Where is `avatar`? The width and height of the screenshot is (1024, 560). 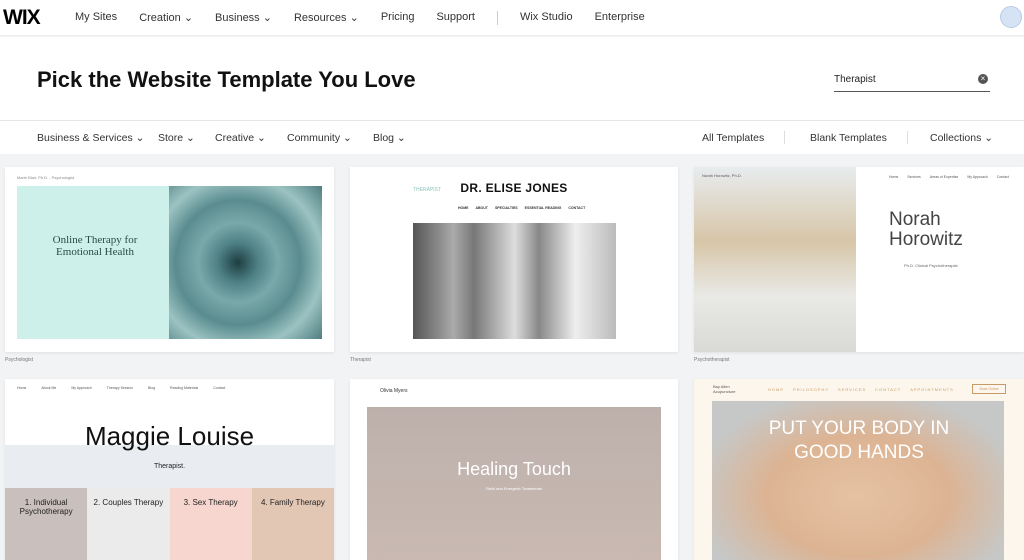 avatar is located at coordinates (1011, 17).